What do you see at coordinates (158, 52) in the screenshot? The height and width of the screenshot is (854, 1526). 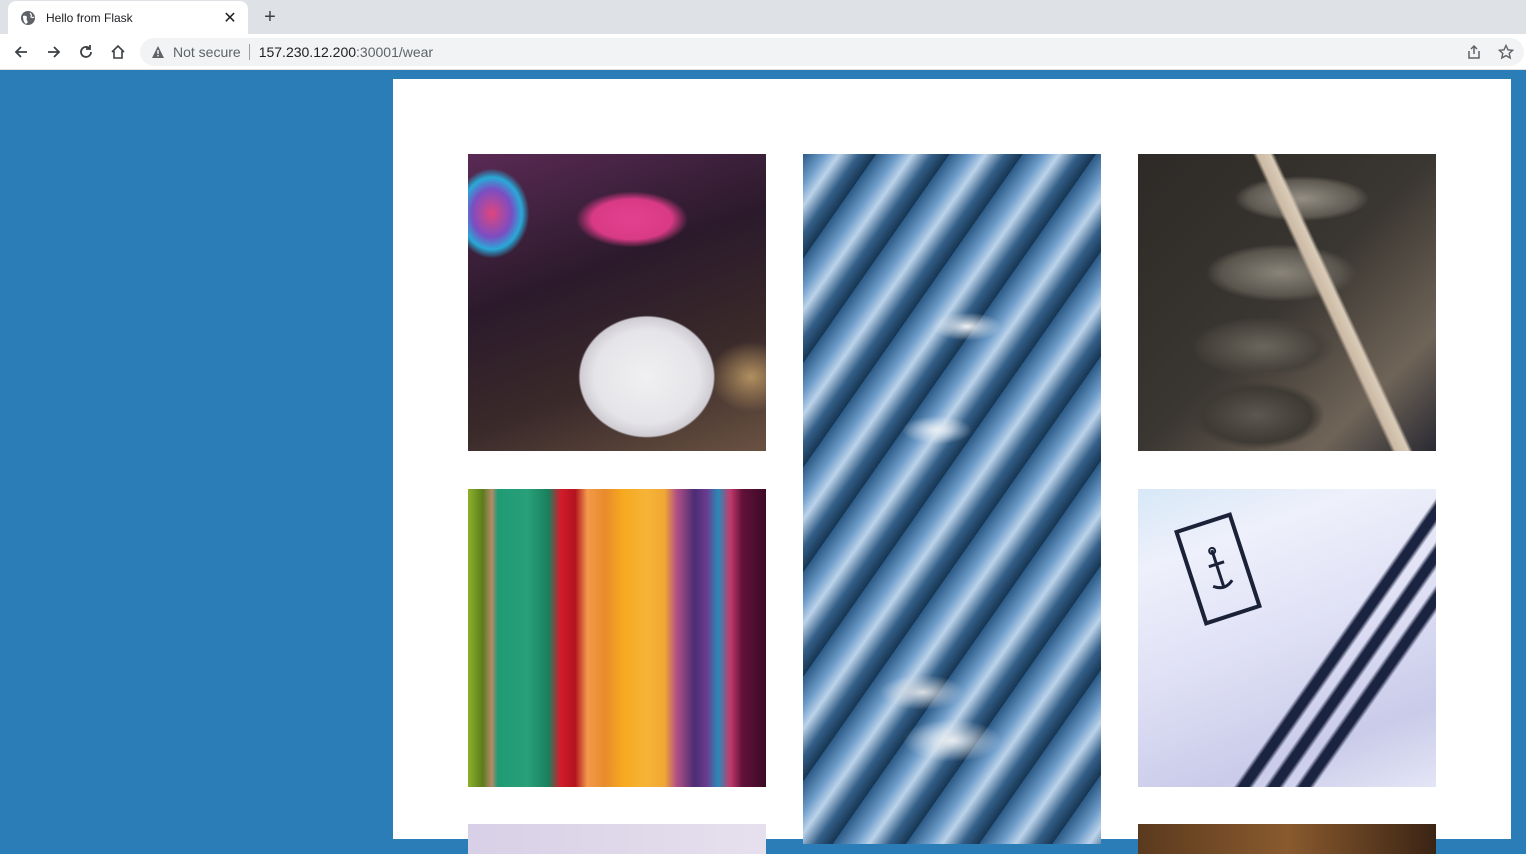 I see `warning-icon` at bounding box center [158, 52].